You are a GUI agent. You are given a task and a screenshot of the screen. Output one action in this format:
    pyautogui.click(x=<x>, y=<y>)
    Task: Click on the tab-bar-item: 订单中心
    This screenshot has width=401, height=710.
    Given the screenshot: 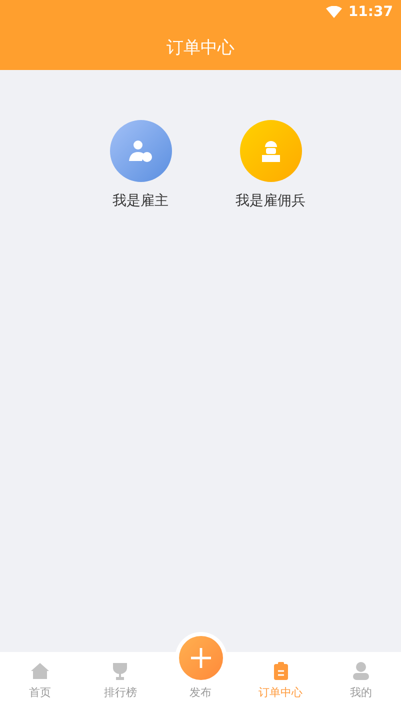 What is the action you would take?
    pyautogui.click(x=280, y=681)
    